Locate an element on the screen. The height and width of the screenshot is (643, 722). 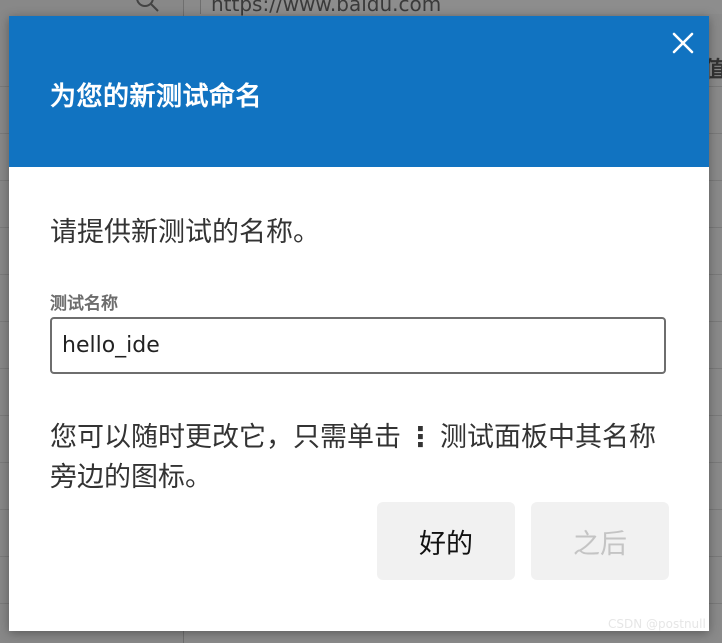
rename-hint: 您可以随时更改它，只需单击 ⋮ 测试面板中其名称旁边的图标。 is located at coordinates (360, 458).